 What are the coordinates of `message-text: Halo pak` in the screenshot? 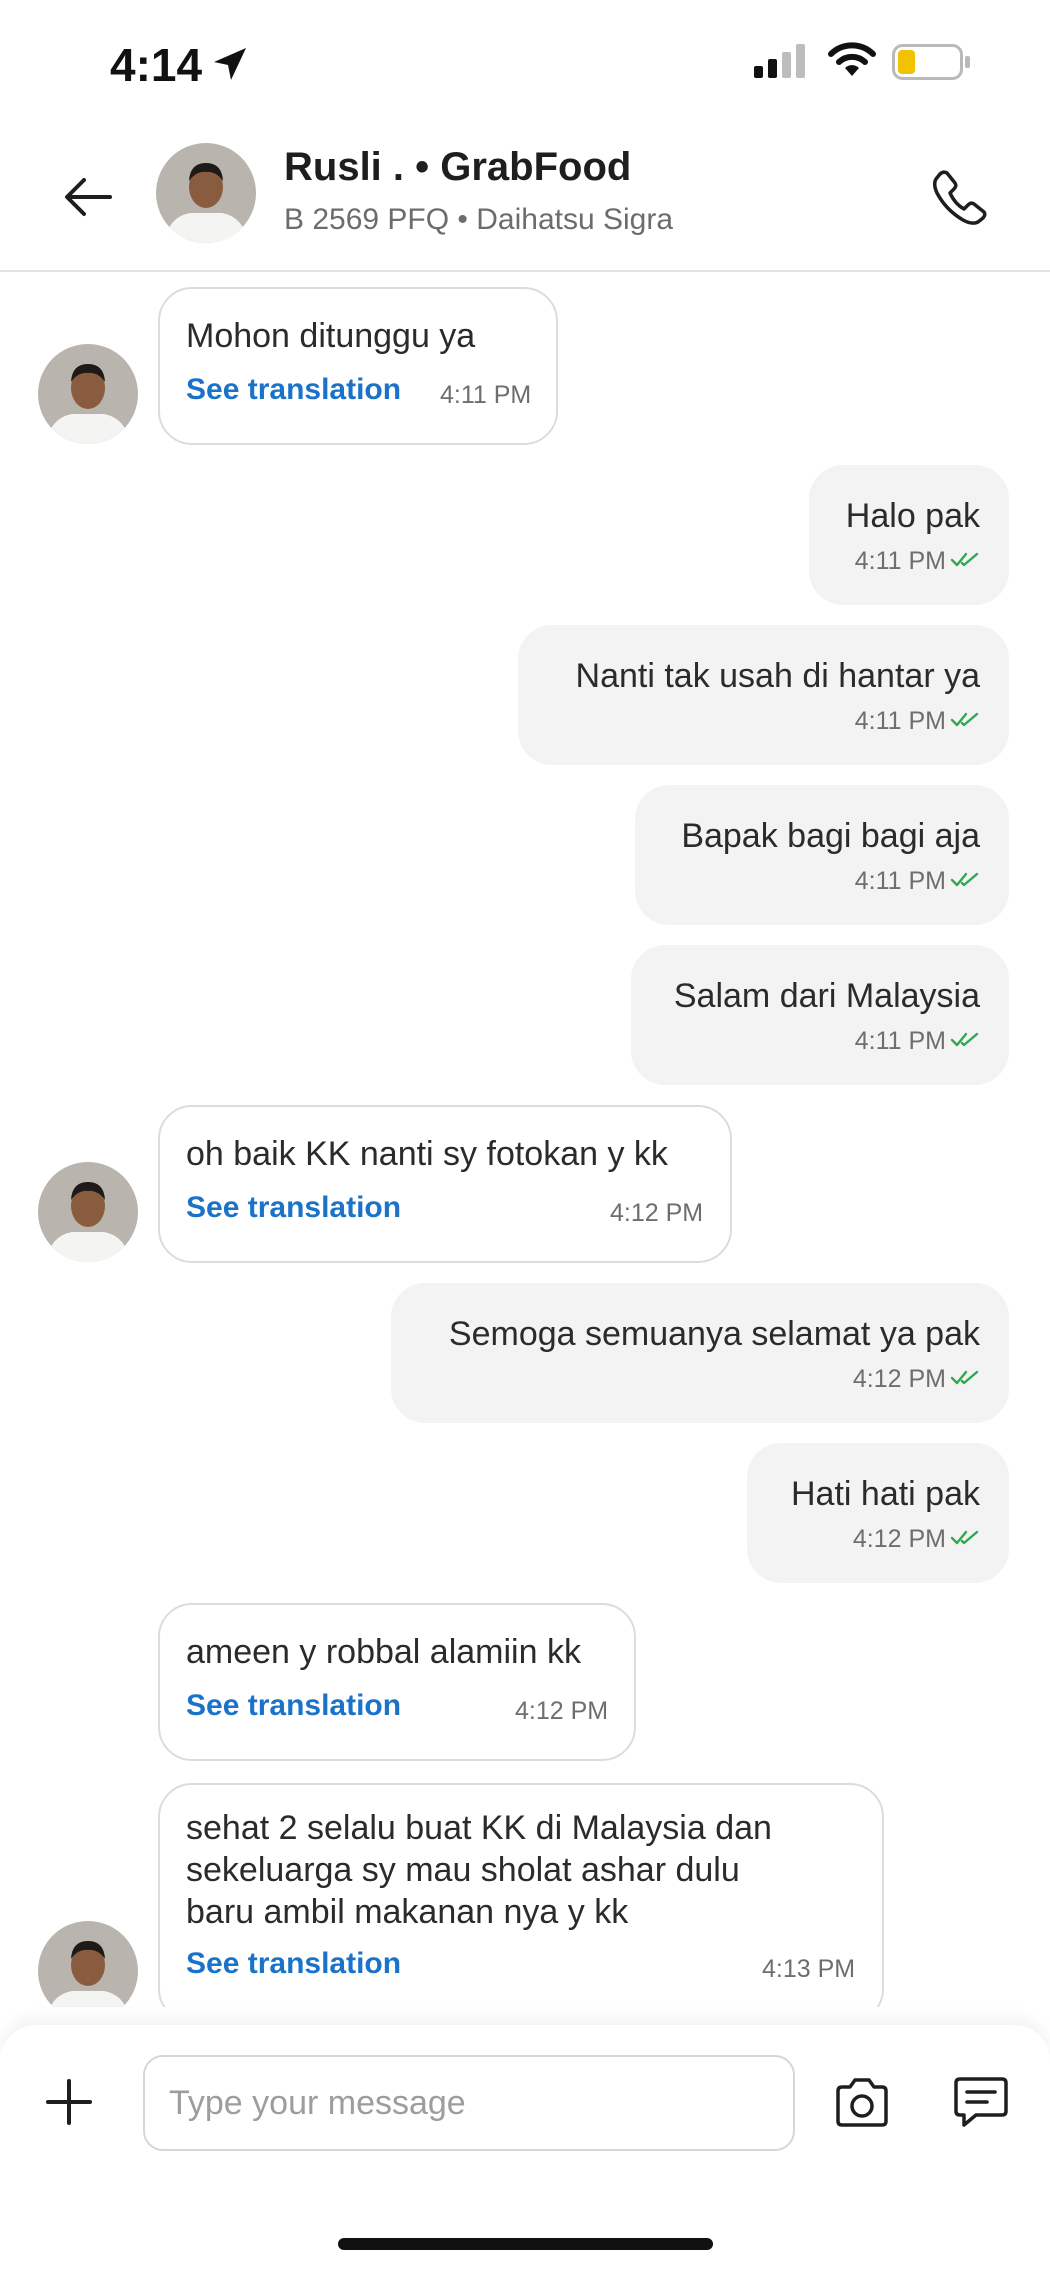 It's located at (912, 516).